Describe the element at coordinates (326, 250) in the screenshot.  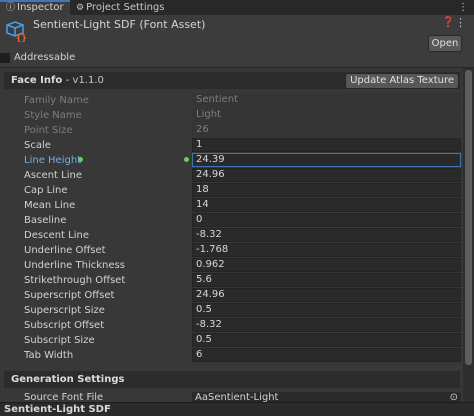
I see `underline-offset-field: -1.768` at that location.